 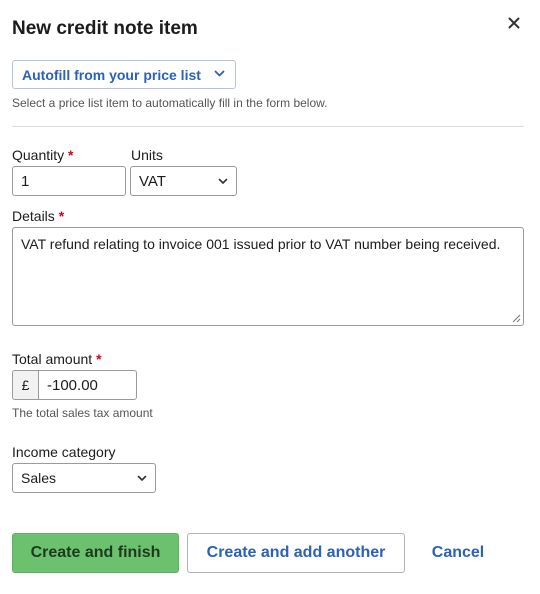 I want to click on quantity-input, so click(x=69, y=181).